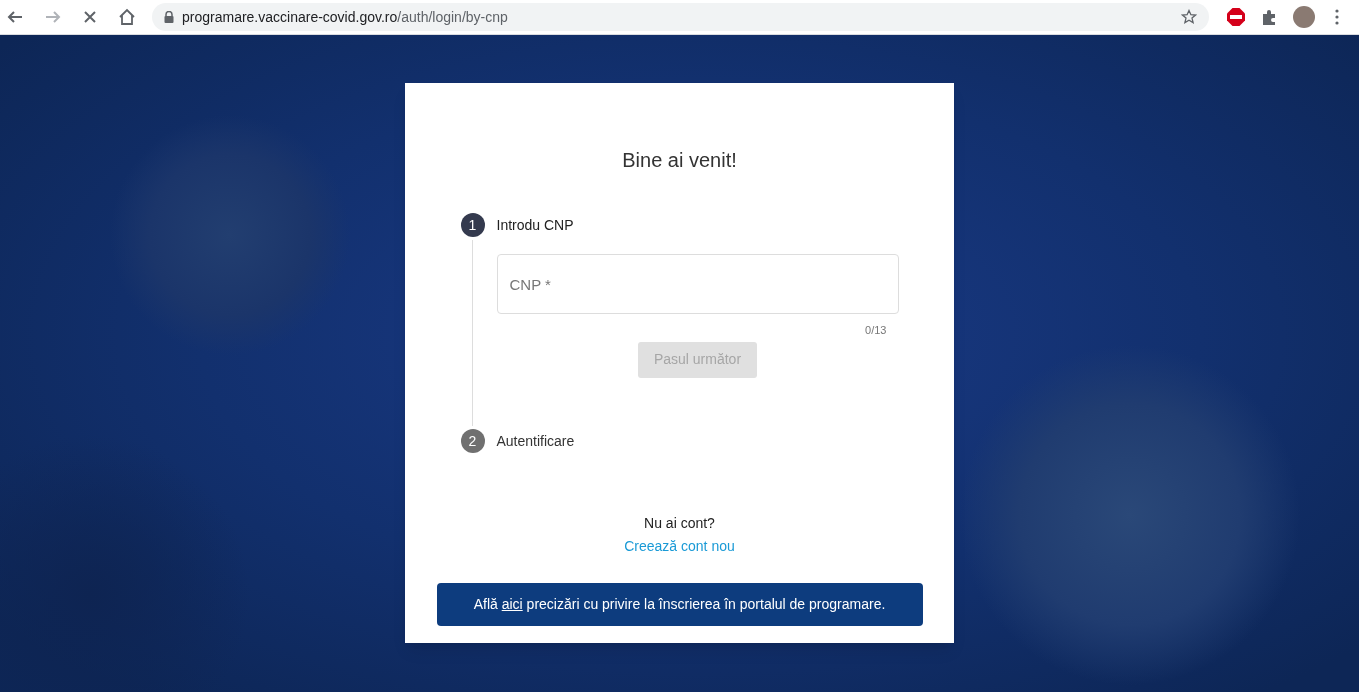  Describe the element at coordinates (536, 441) in the screenshot. I see `step-label: Autentificare` at that location.